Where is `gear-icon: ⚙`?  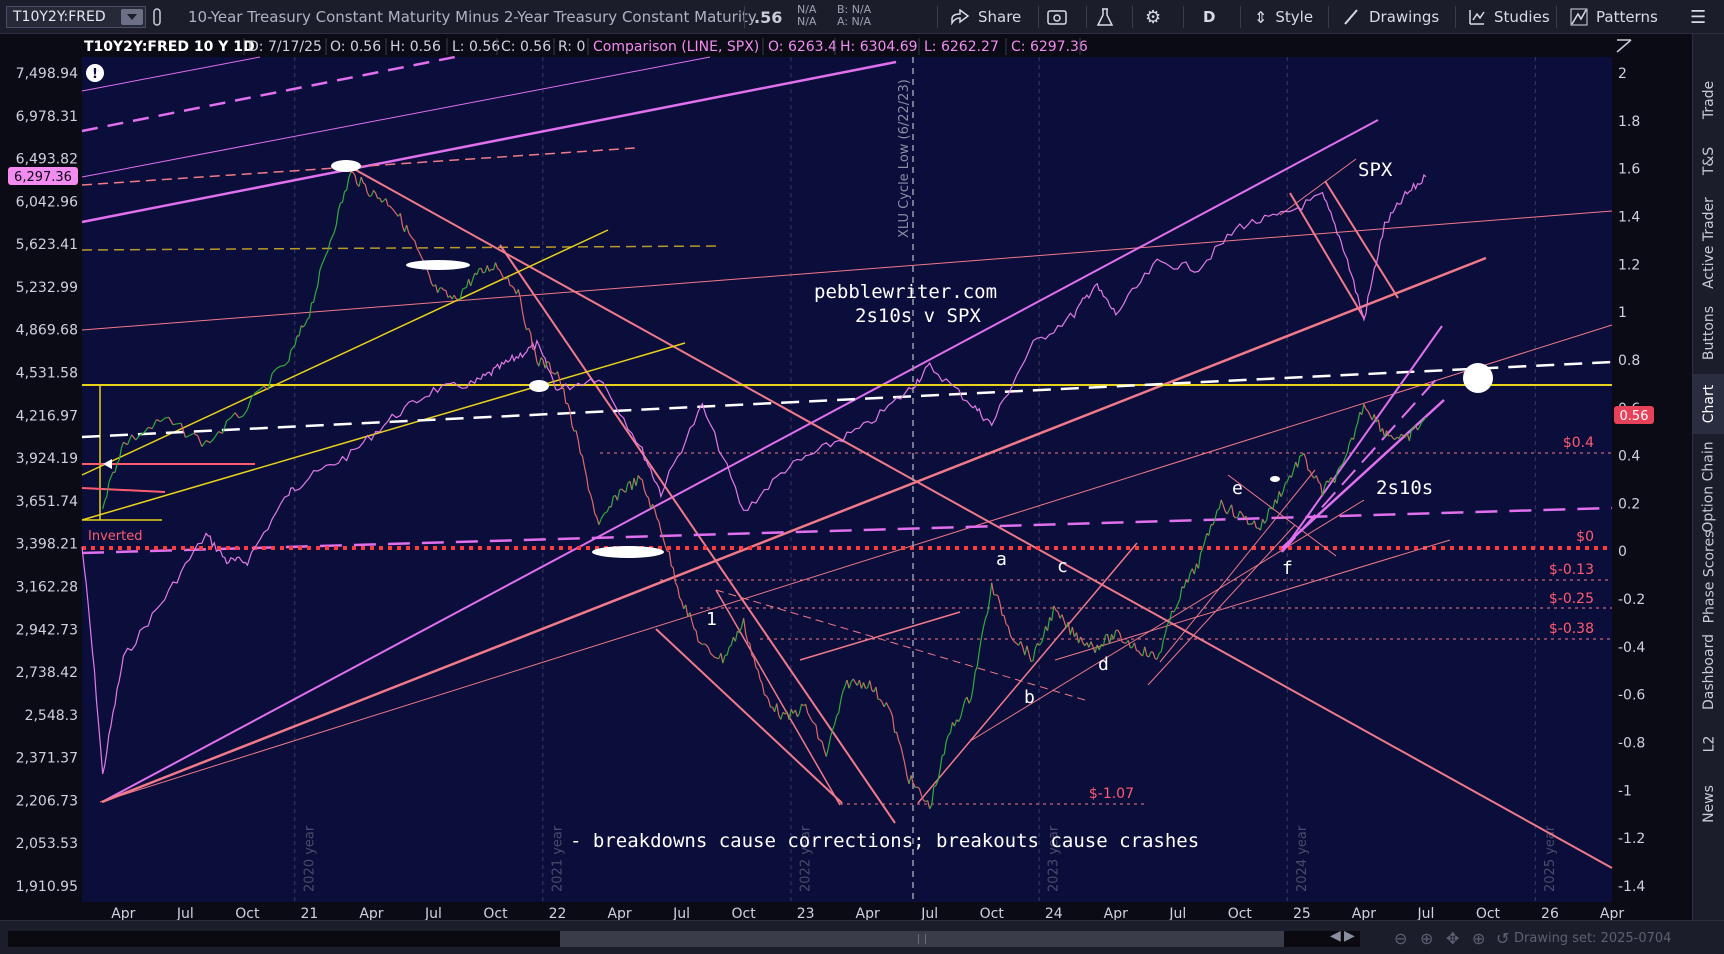 gear-icon: ⚙ is located at coordinates (1153, 17).